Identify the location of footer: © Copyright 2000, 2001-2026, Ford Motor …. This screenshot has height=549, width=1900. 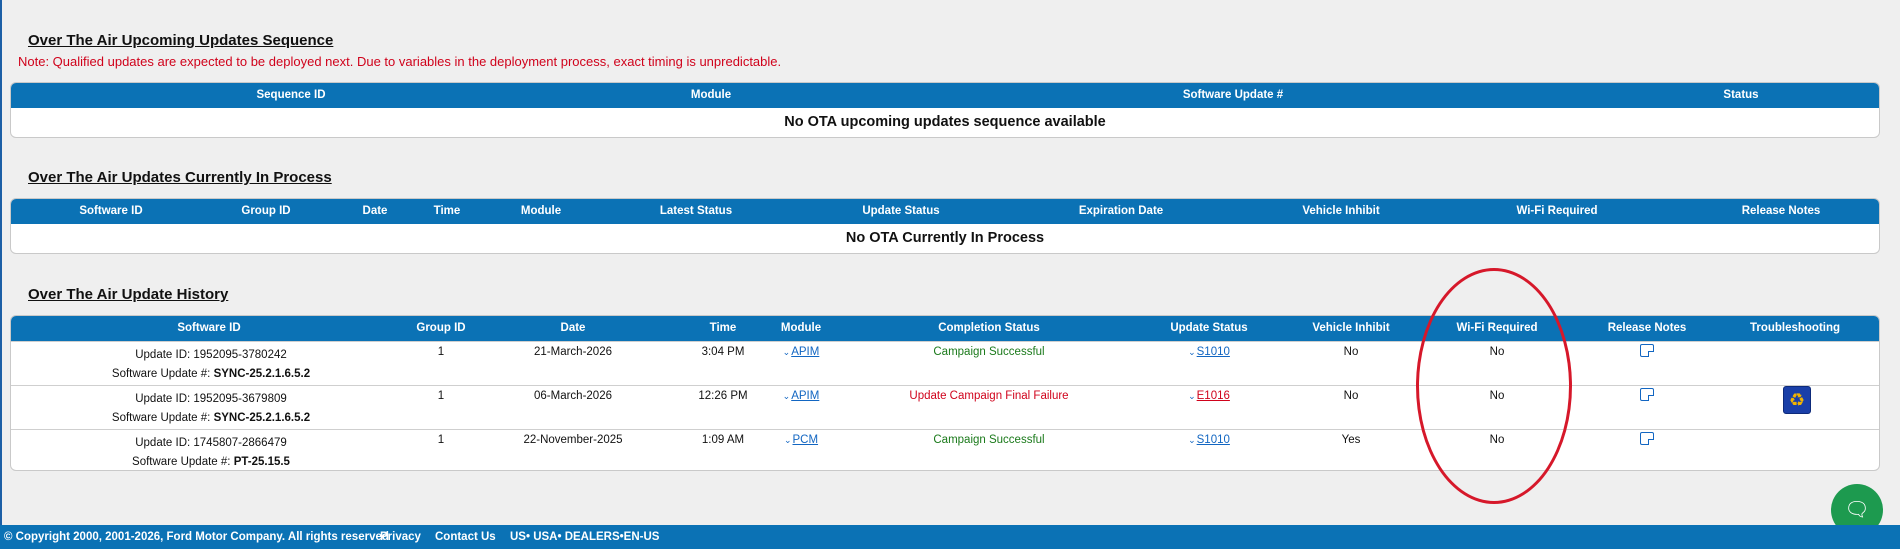
(950, 537).